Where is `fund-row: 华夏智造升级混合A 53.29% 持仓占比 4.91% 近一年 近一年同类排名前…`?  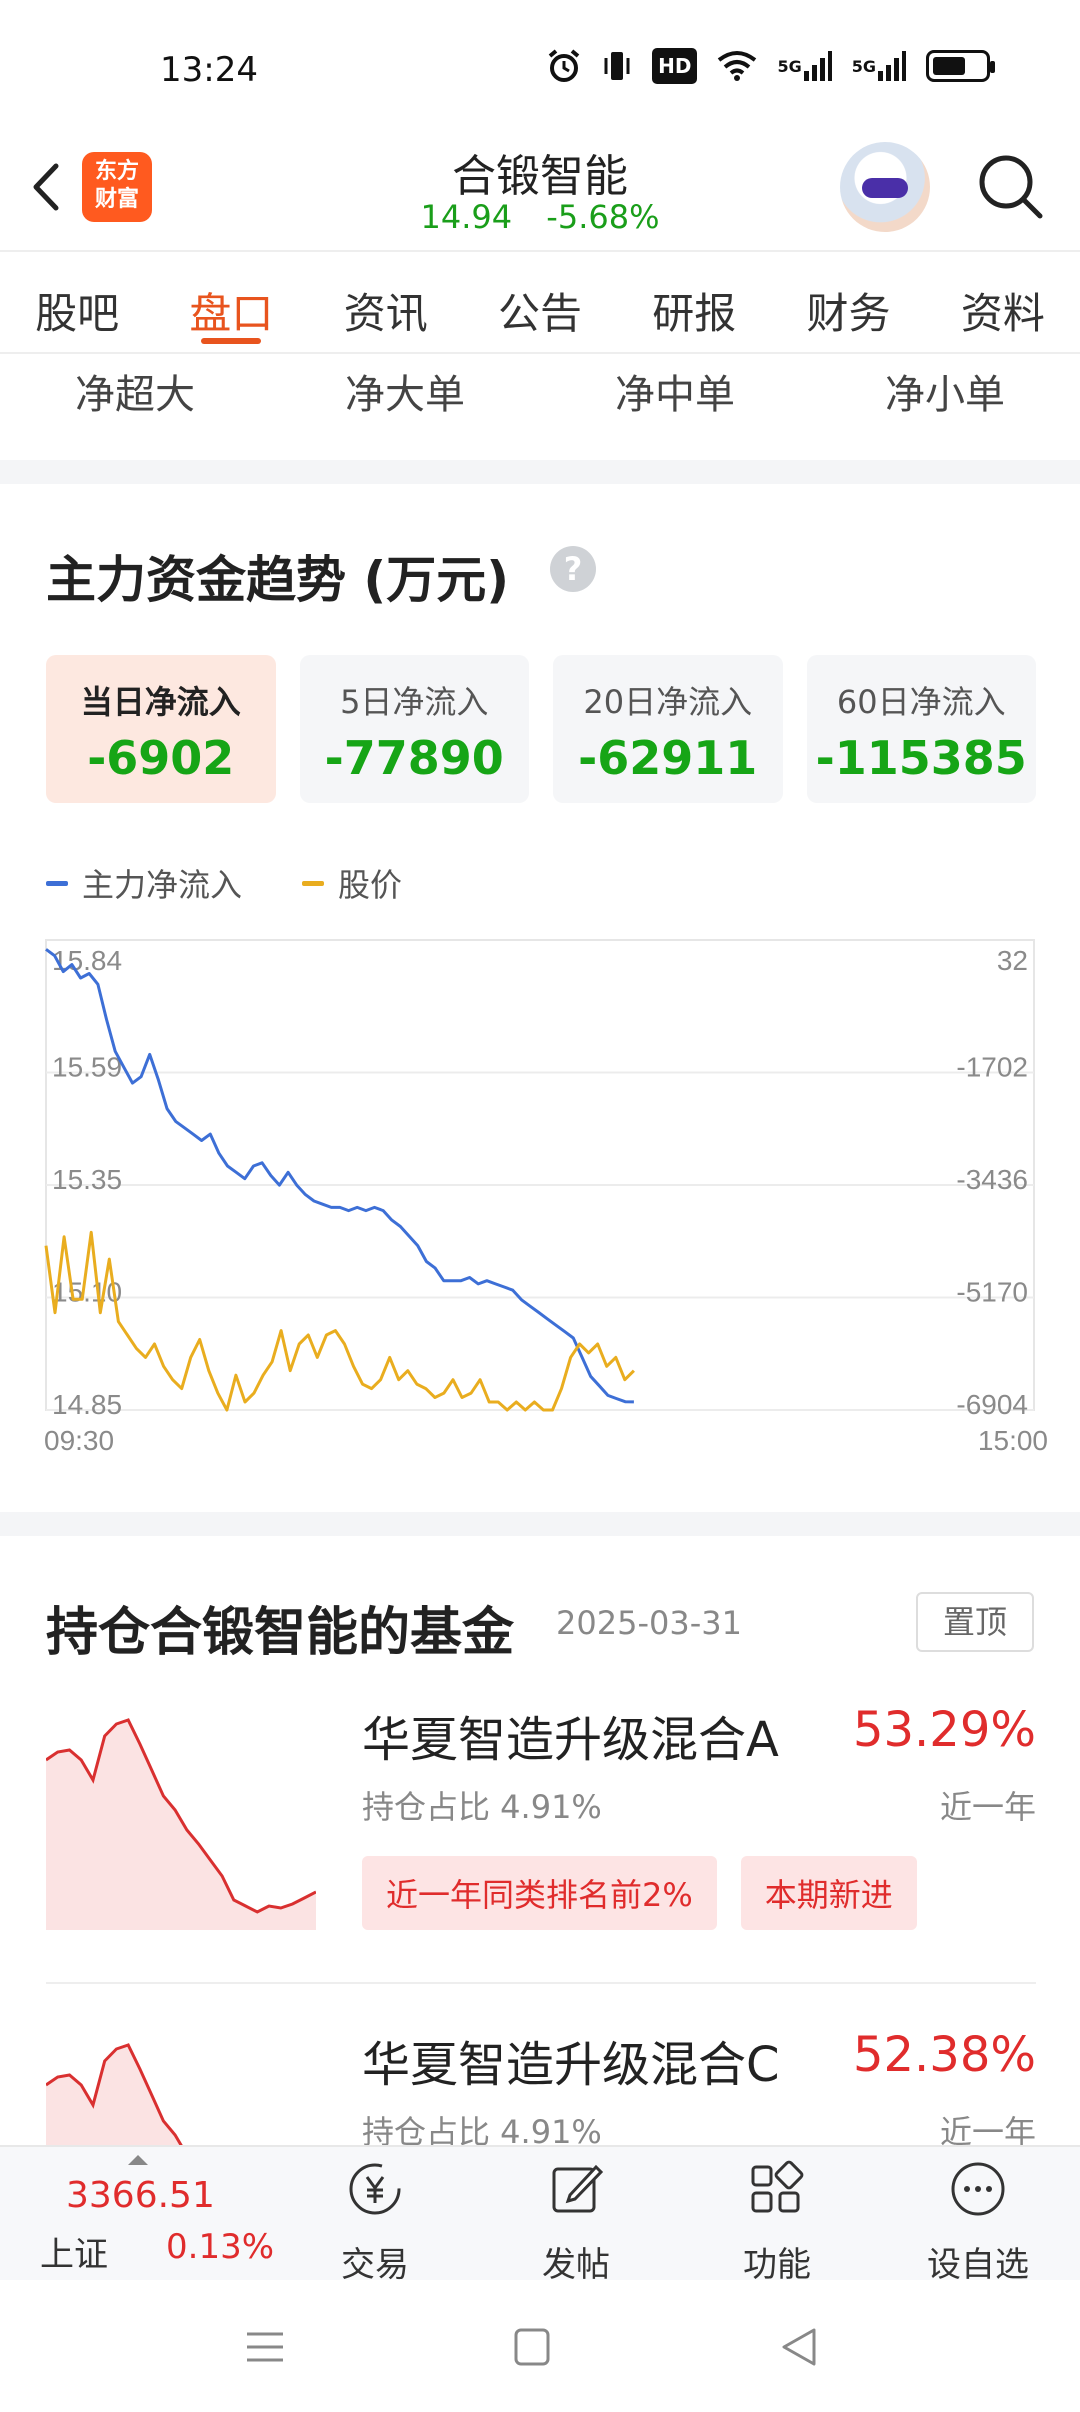 fund-row: 华夏智造升级混合A 53.29% 持仓占比 4.91% 近一年 近一年同类排名前… is located at coordinates (541, 1850).